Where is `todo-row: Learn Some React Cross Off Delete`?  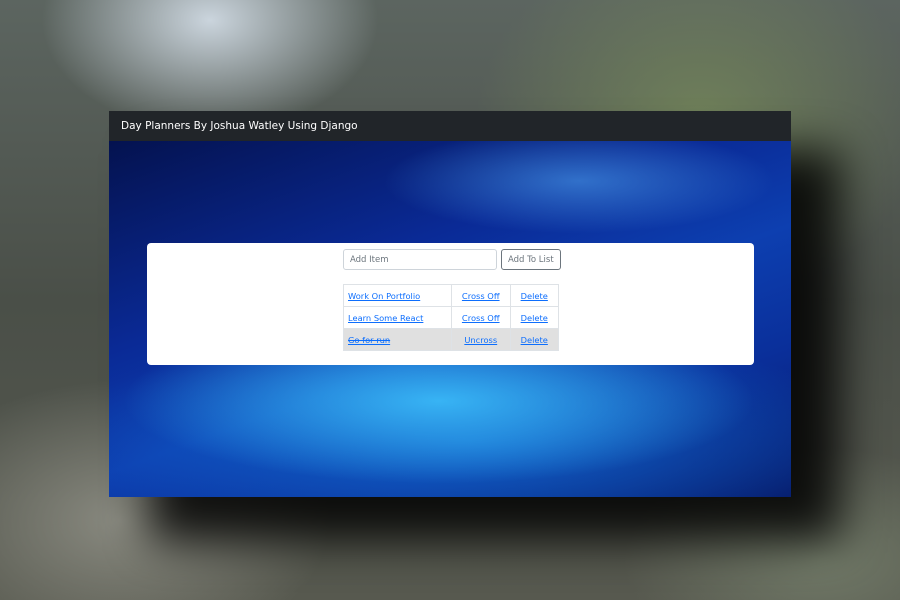 todo-row: Learn Some React Cross Off Delete is located at coordinates (451, 317).